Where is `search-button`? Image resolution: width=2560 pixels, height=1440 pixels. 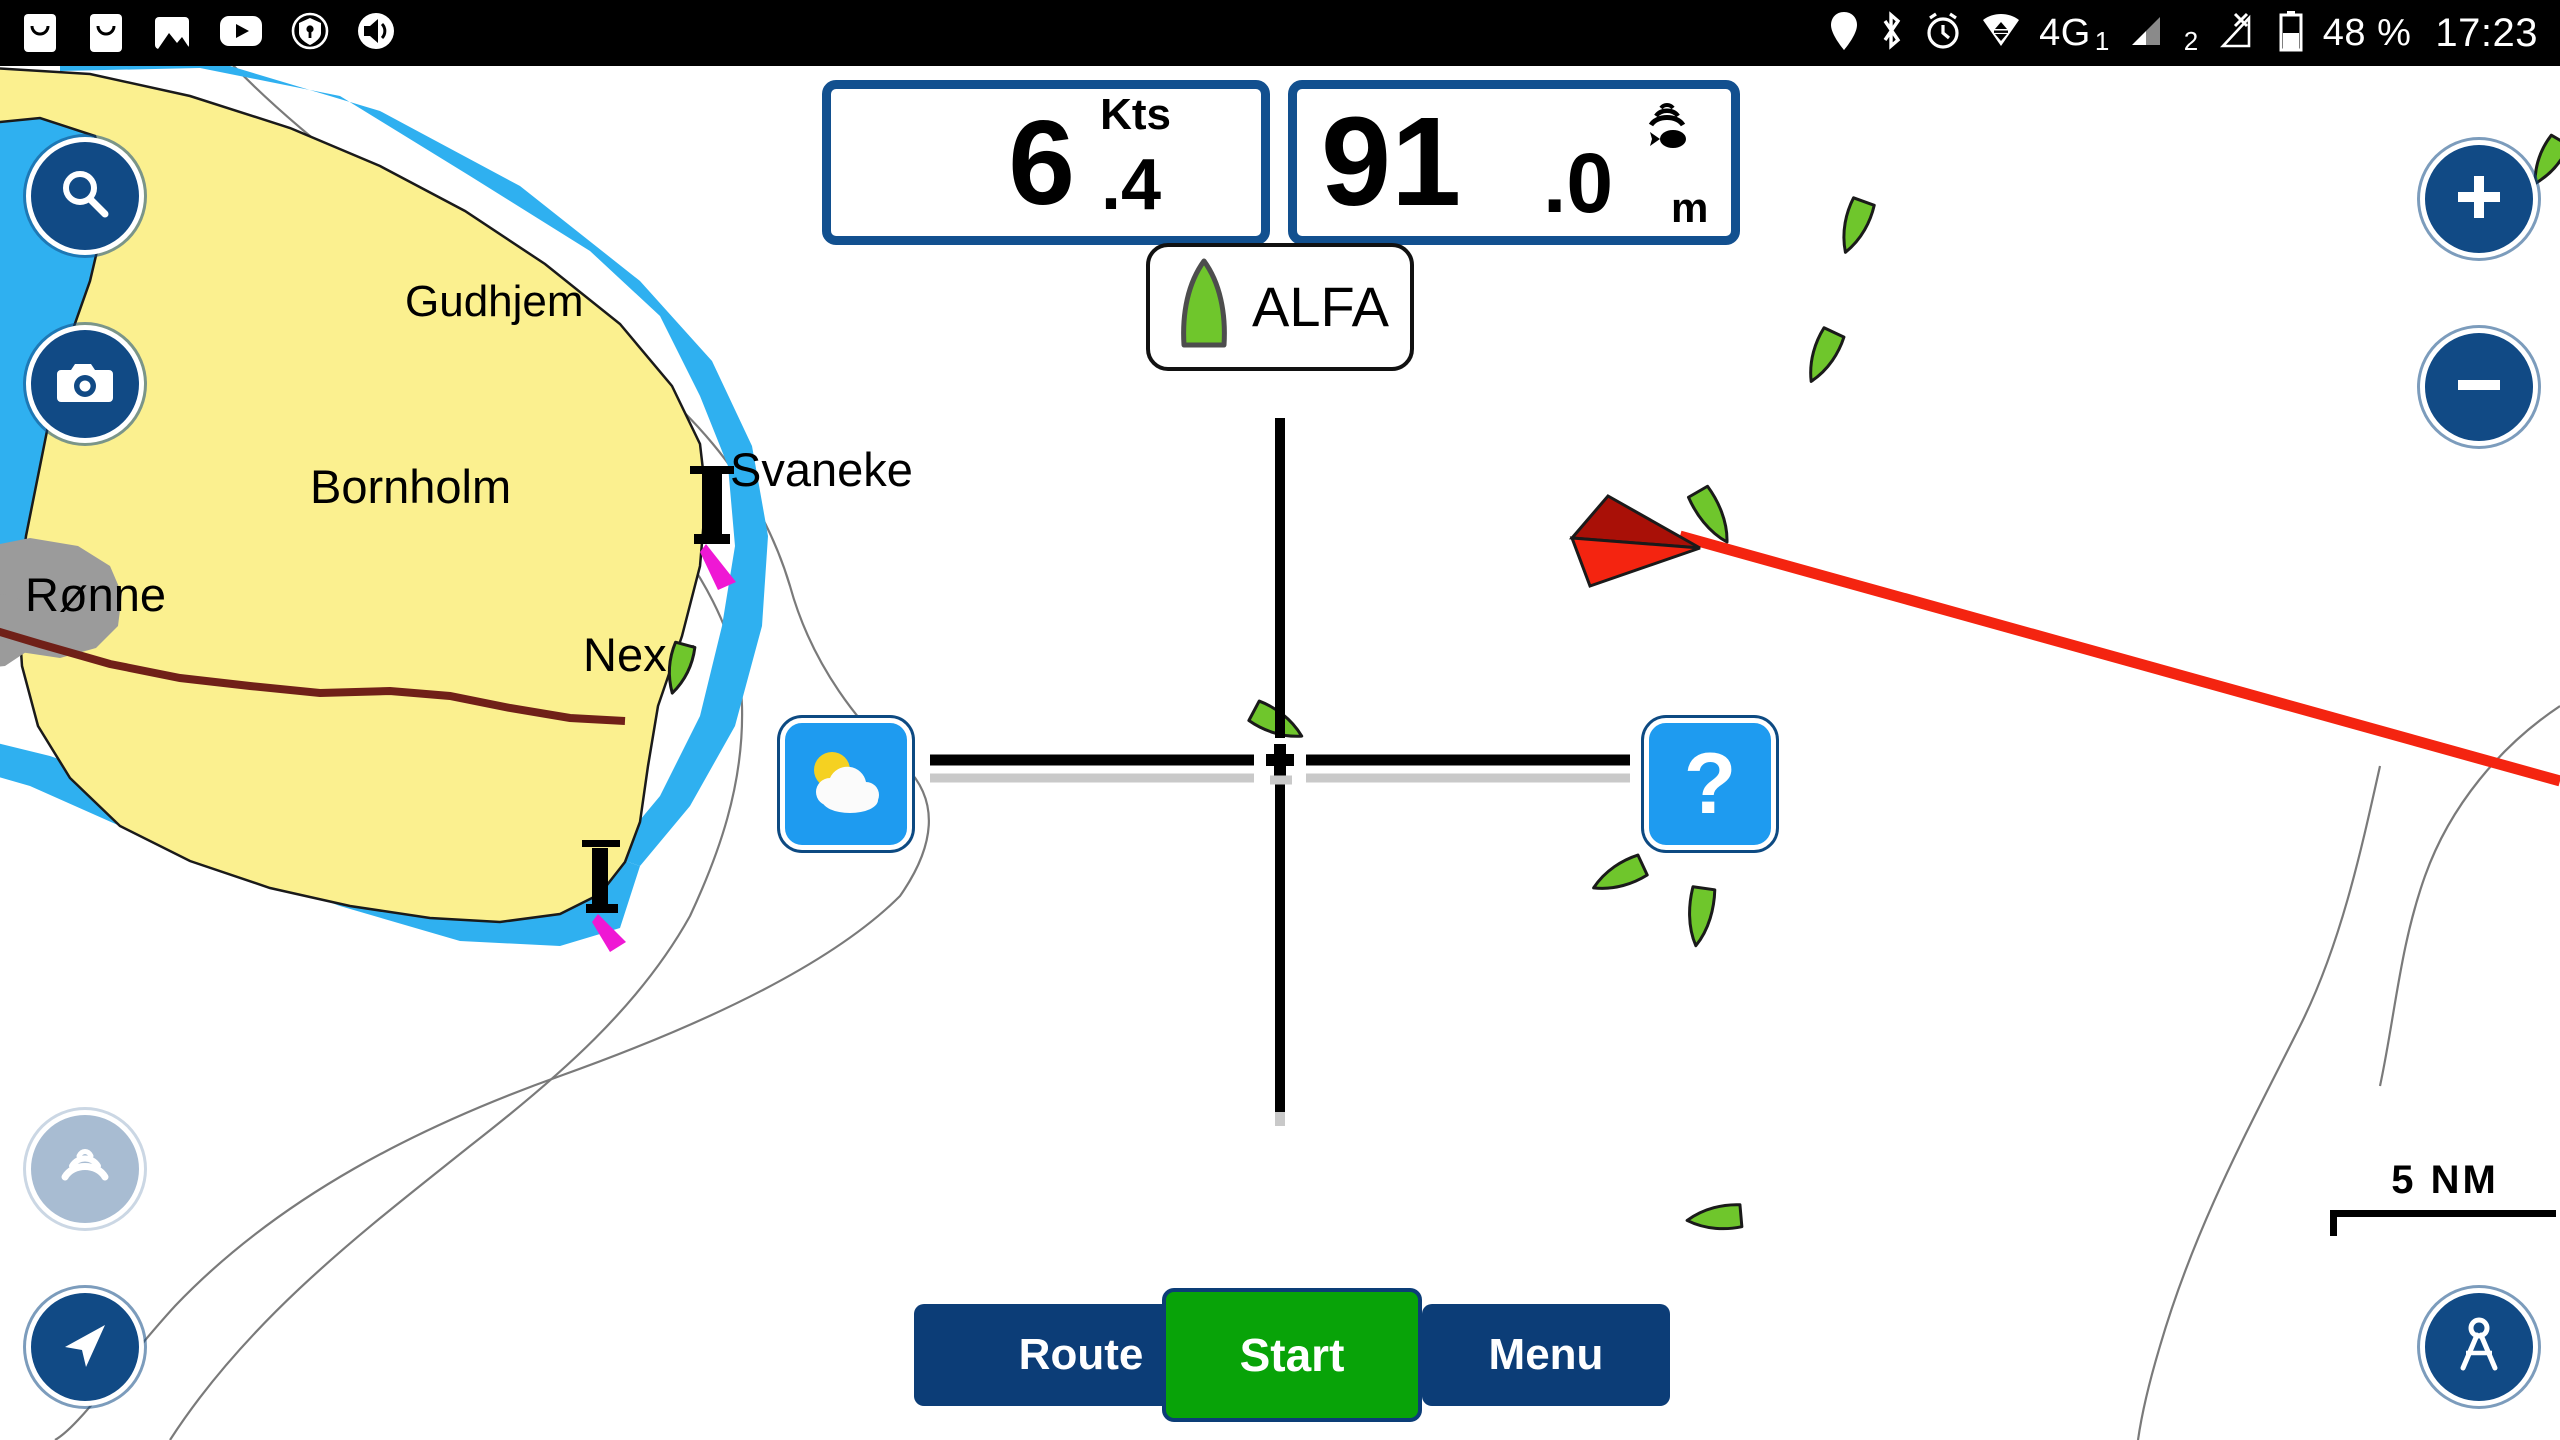
search-button is located at coordinates (85, 196).